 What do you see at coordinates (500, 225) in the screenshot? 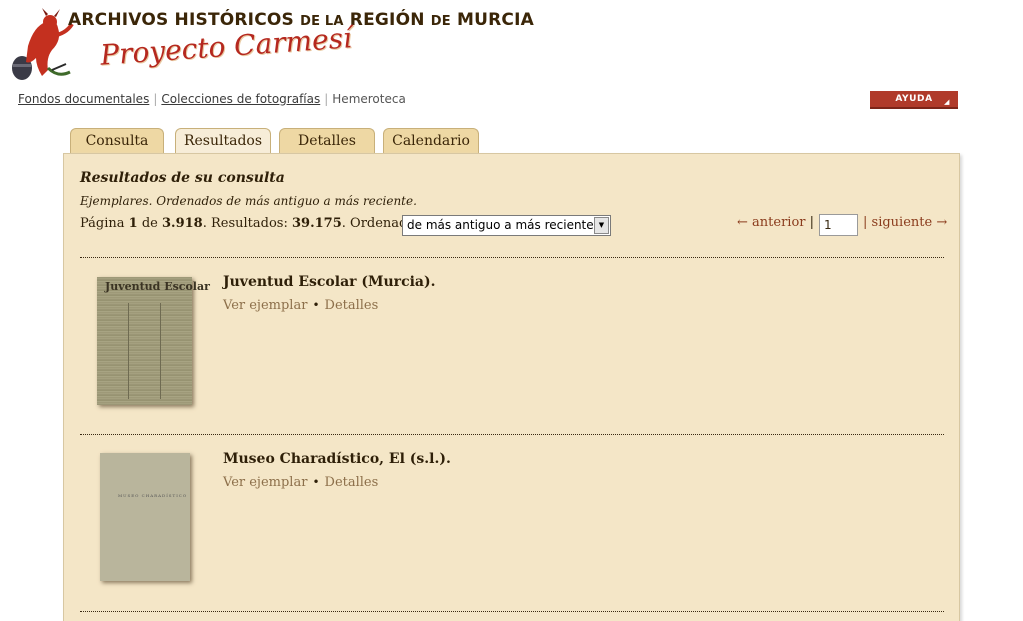
I see `order-select-value: de más antiguo a más reciente` at bounding box center [500, 225].